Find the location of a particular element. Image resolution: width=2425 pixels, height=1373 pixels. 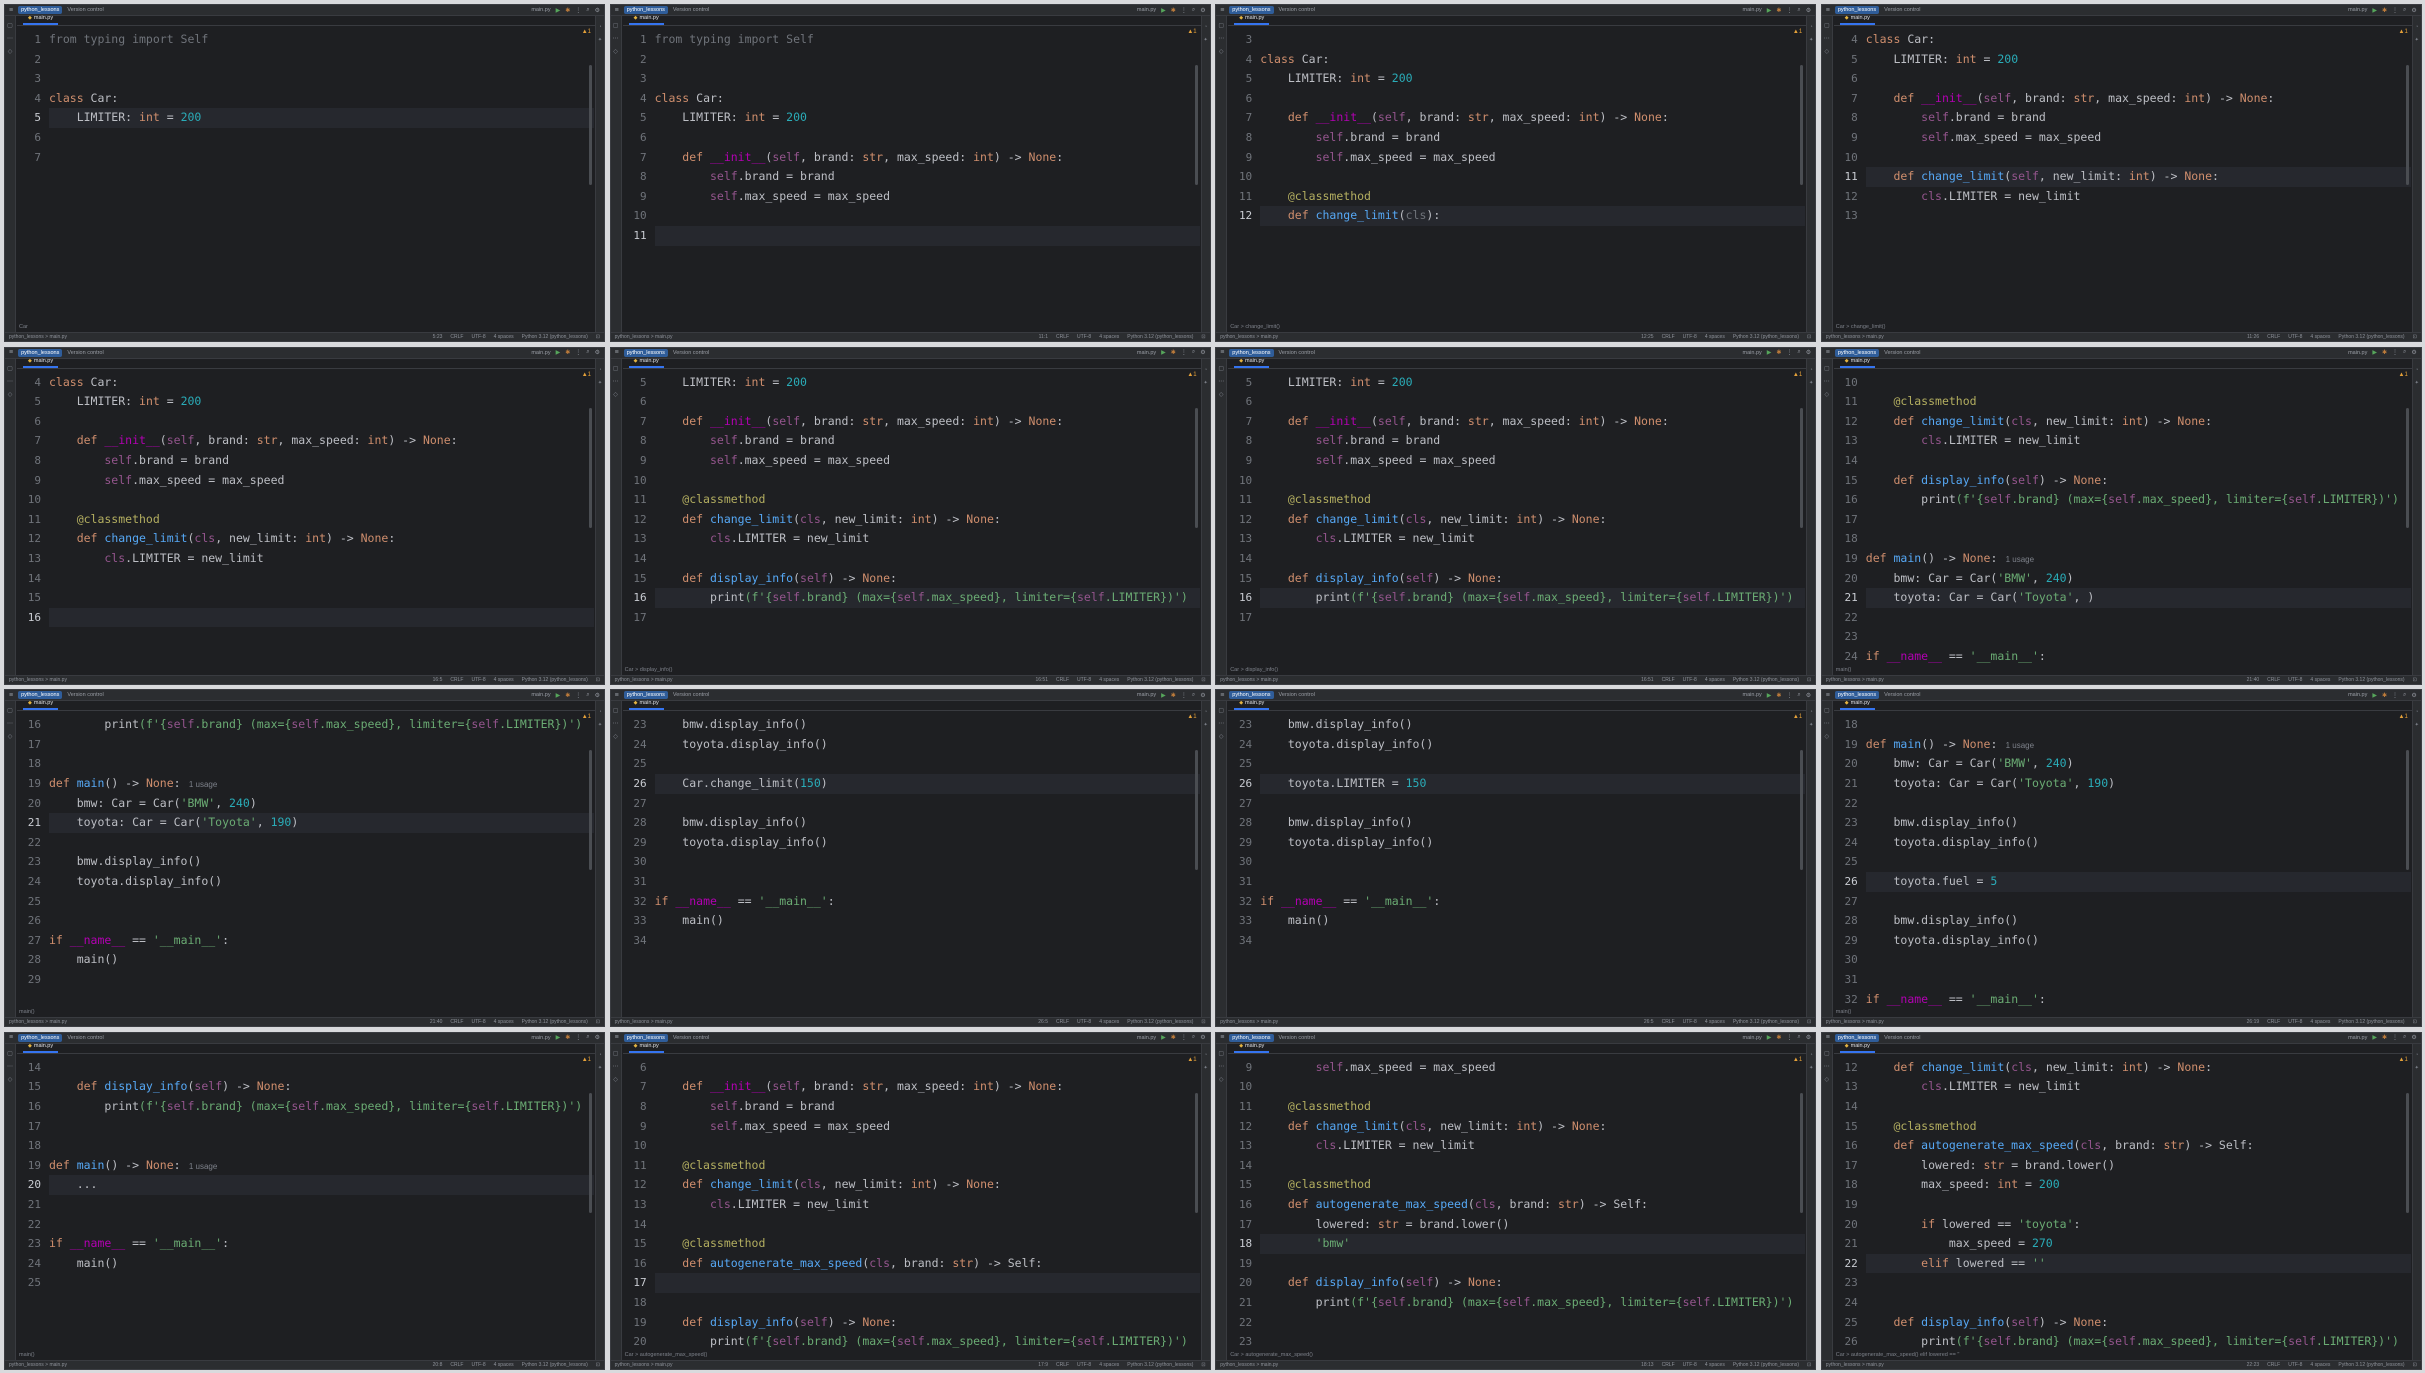

code-line: if __name__ == '__main__': is located at coordinates (2138, 655).